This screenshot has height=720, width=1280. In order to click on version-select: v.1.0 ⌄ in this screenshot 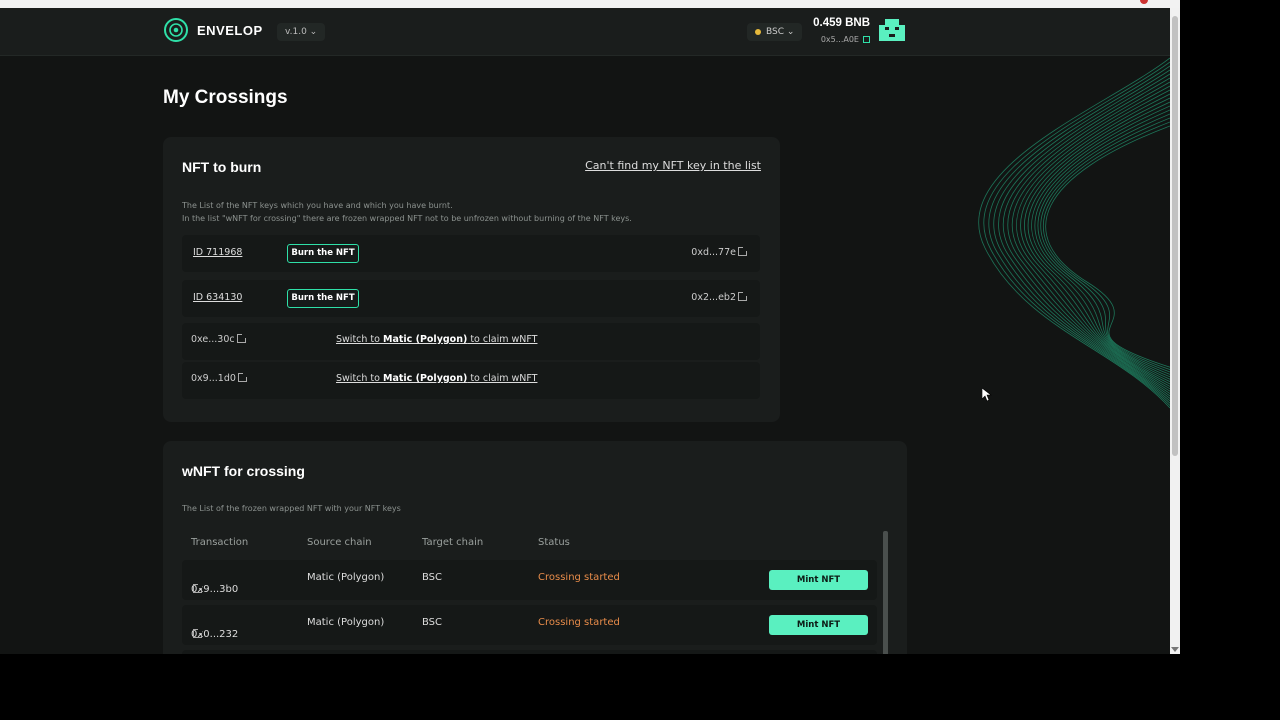, I will do `click(301, 32)`.